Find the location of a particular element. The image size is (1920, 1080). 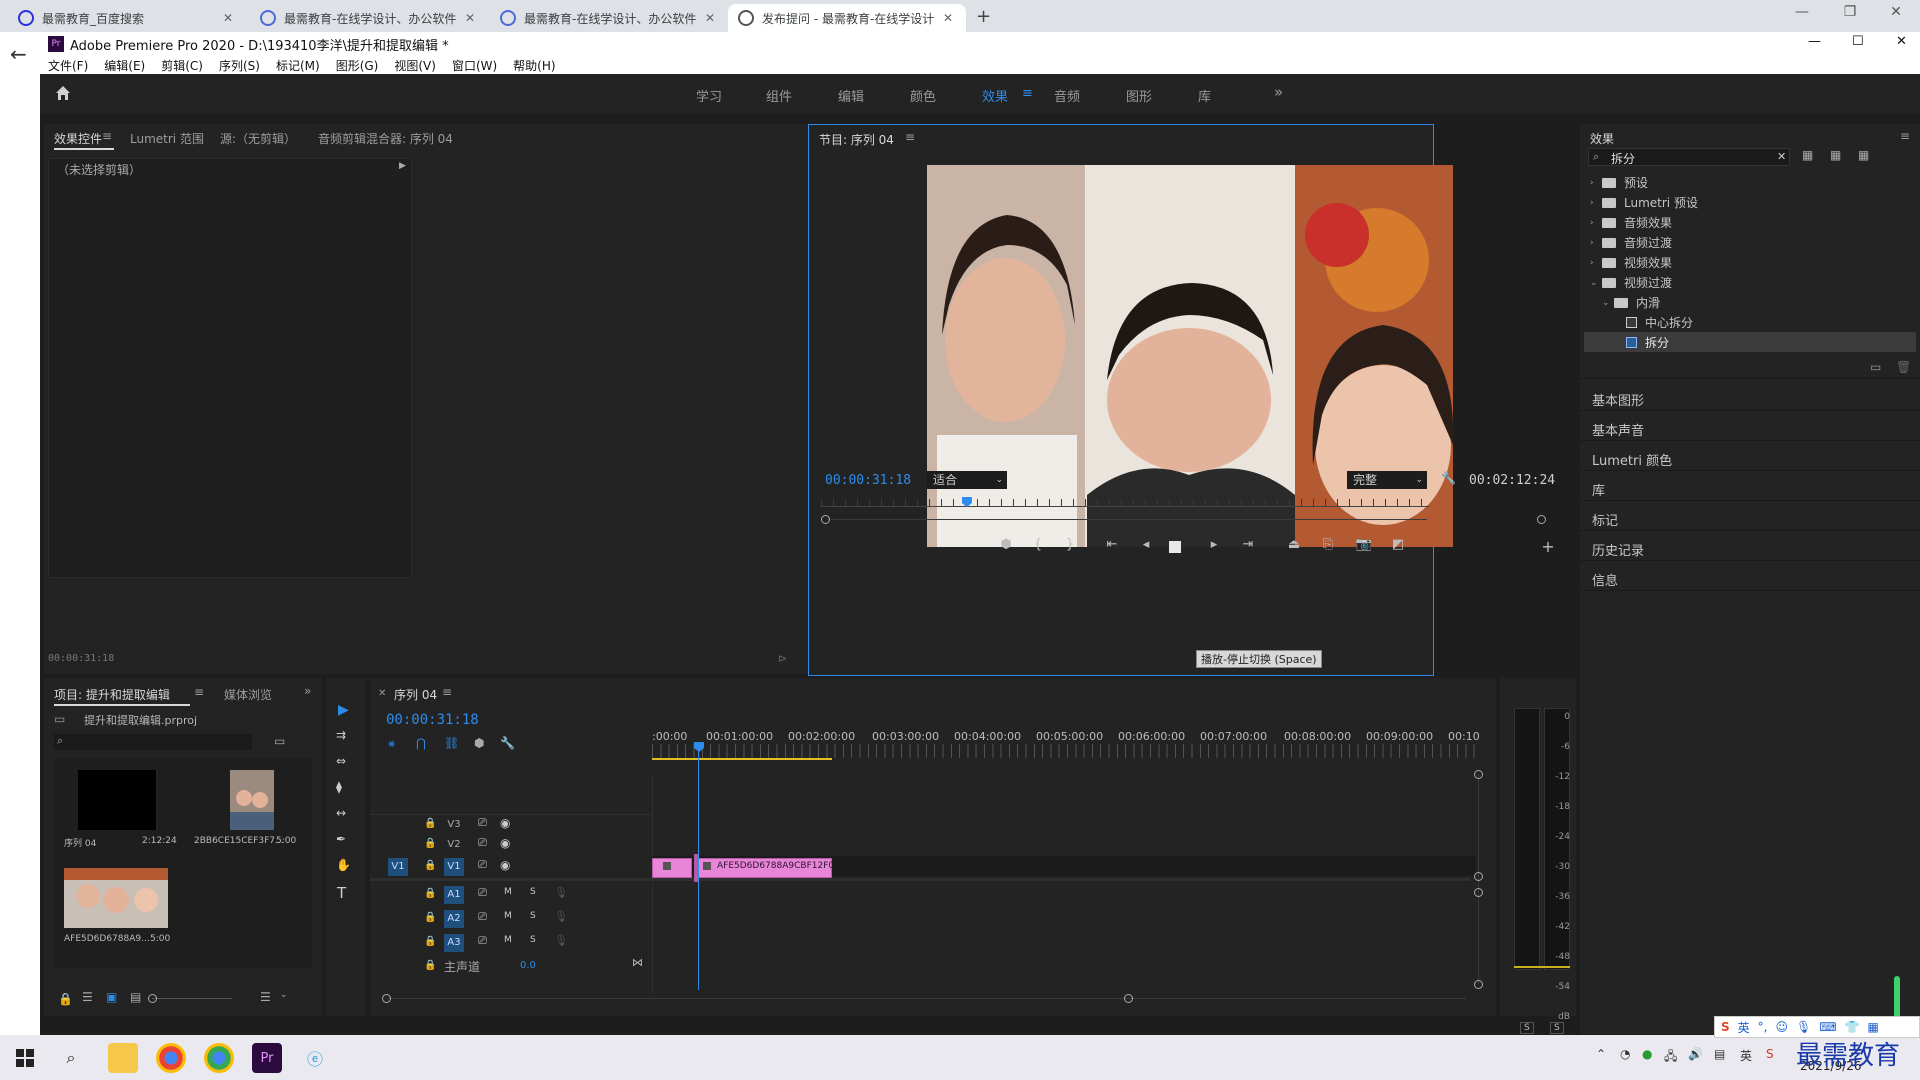

tree-item-center-split: 中心拆分 is located at coordinates (1659, 322).